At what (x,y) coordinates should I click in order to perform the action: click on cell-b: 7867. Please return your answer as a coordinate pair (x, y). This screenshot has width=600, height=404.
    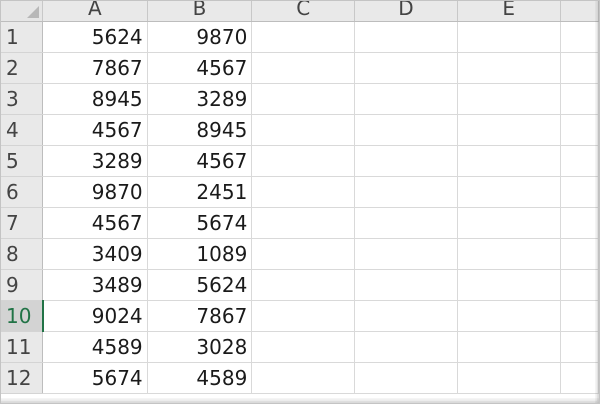
    Looking at the image, I should click on (200, 316).